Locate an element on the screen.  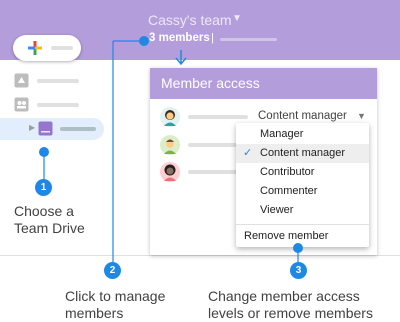
callout-badge-1: 1 is located at coordinates (43, 187).